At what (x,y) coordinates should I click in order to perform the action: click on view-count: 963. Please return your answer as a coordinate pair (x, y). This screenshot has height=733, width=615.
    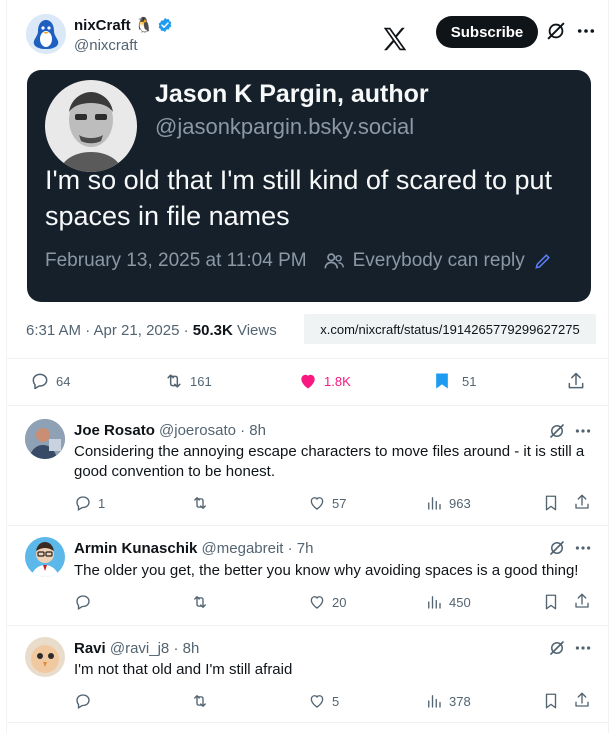
    Looking at the image, I should click on (460, 503).